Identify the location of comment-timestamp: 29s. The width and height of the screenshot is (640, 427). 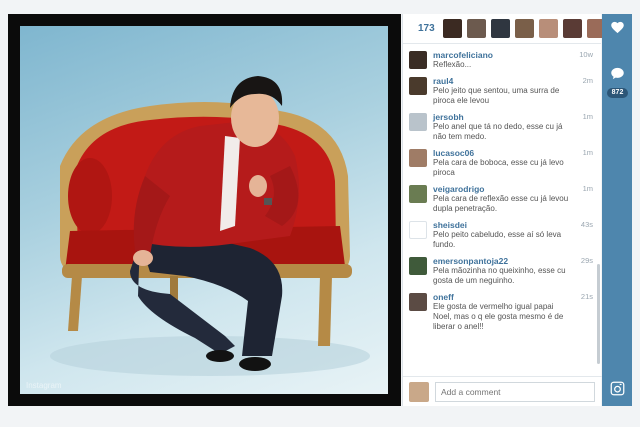
(586, 260).